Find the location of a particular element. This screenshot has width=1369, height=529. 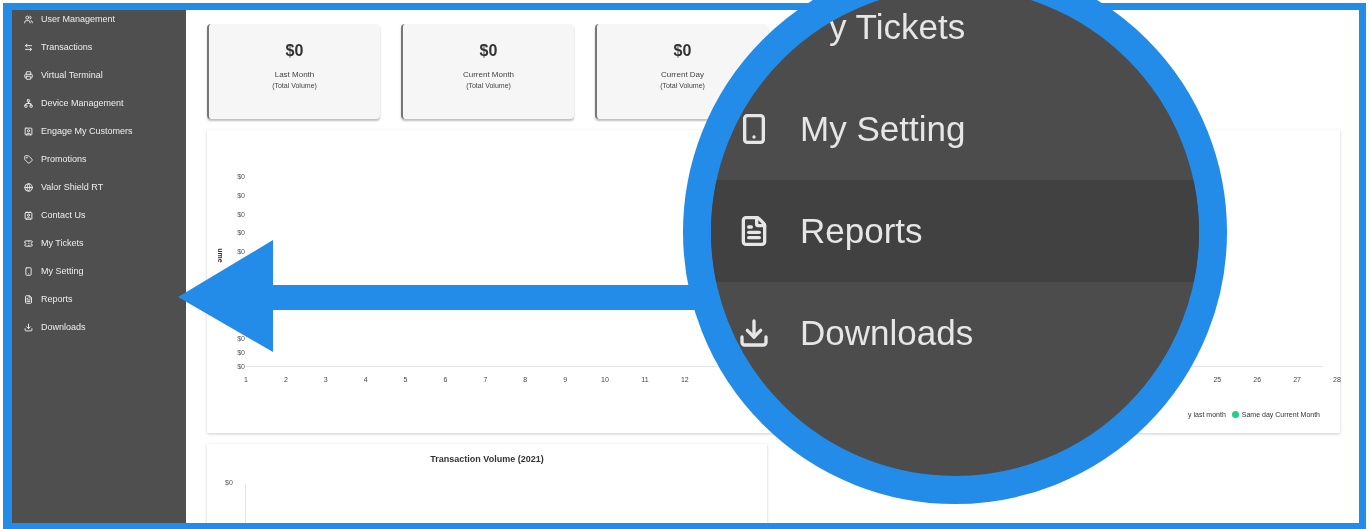

document-icon is located at coordinates (28, 299).